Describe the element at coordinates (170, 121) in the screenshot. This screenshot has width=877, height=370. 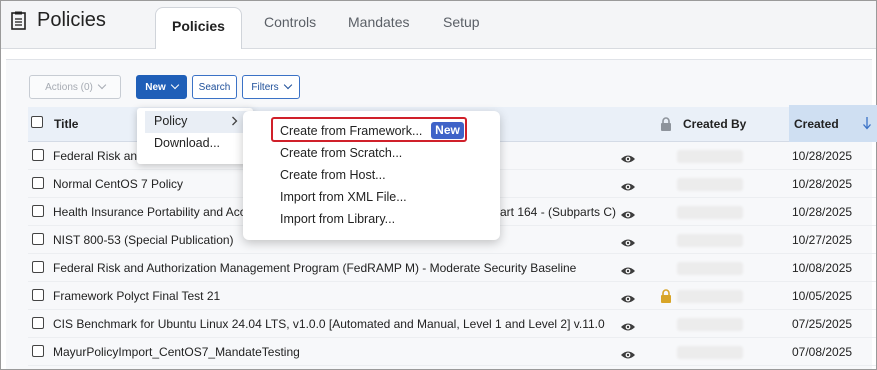
I see `menu-item-policy: Policy` at that location.